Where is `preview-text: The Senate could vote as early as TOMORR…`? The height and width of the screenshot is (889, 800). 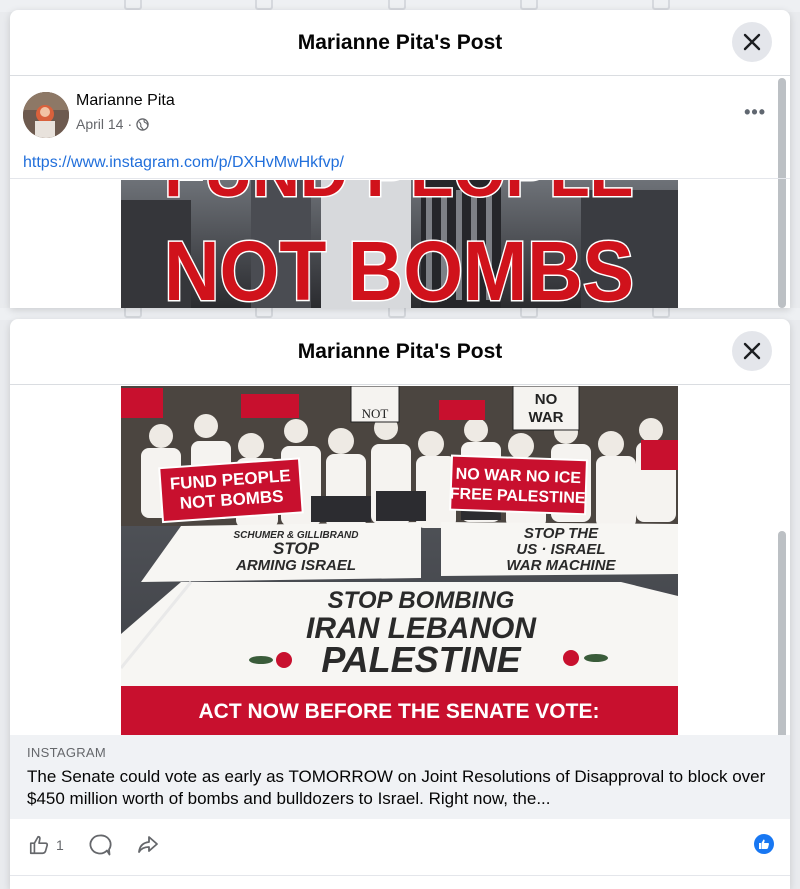 preview-text: The Senate could vote as early as TOMORR… is located at coordinates (396, 787).